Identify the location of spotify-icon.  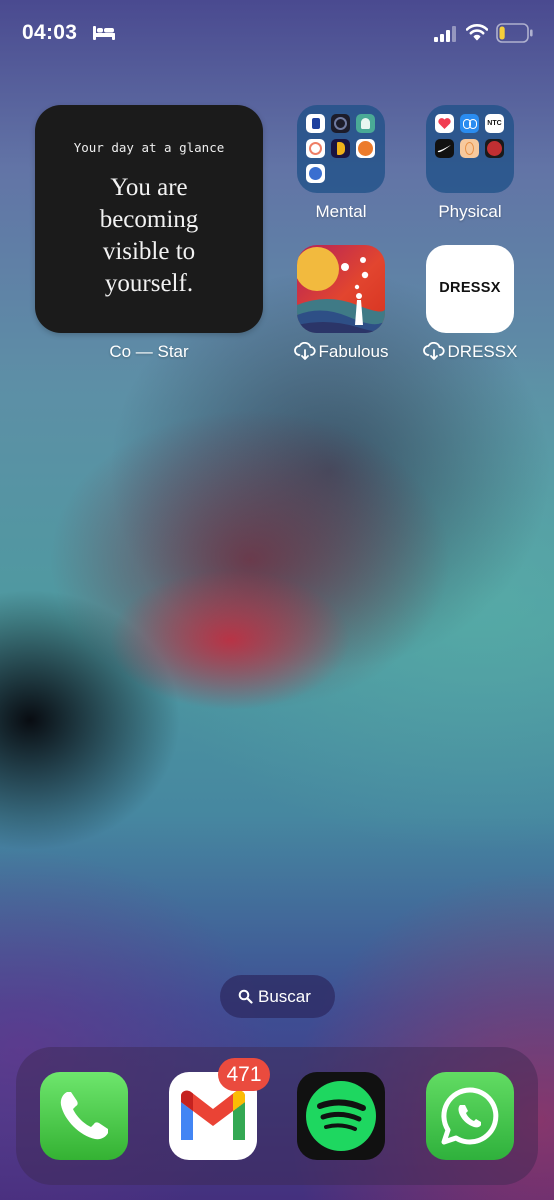
(341, 1116).